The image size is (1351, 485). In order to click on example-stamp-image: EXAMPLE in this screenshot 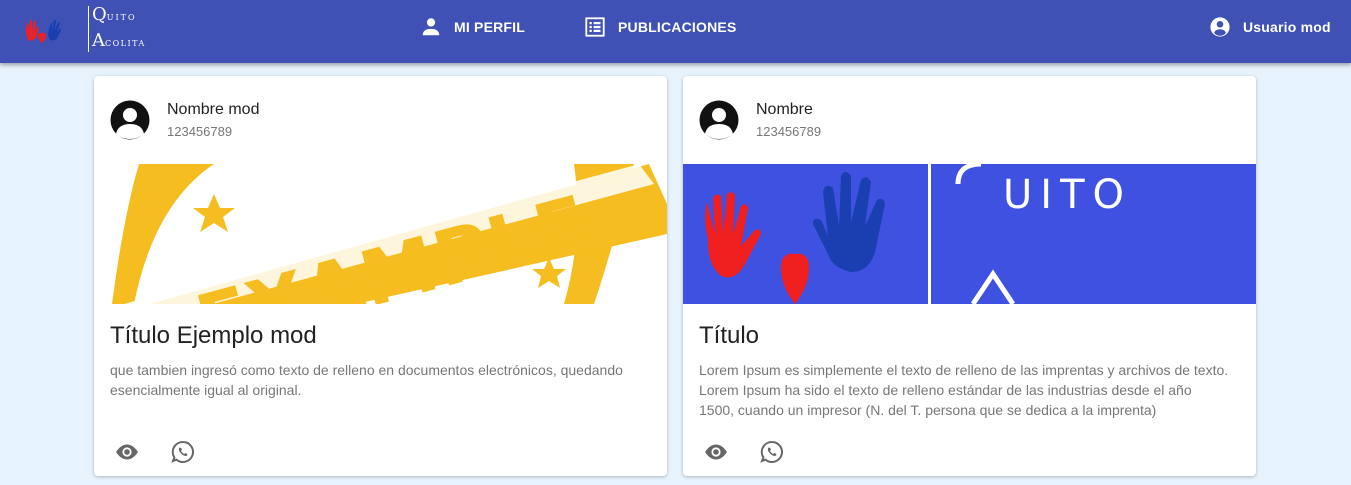, I will do `click(380, 234)`.